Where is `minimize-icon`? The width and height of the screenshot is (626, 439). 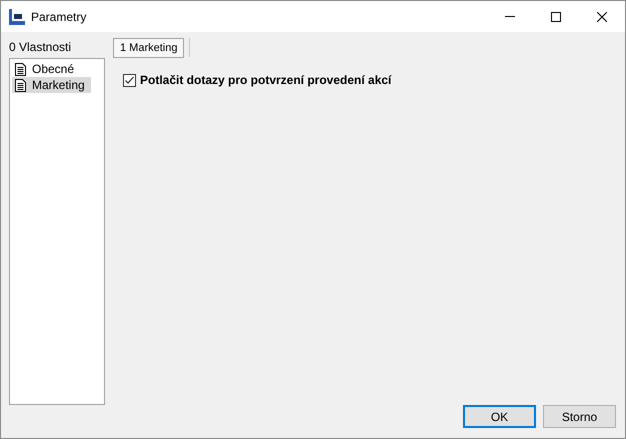 minimize-icon is located at coordinates (510, 16).